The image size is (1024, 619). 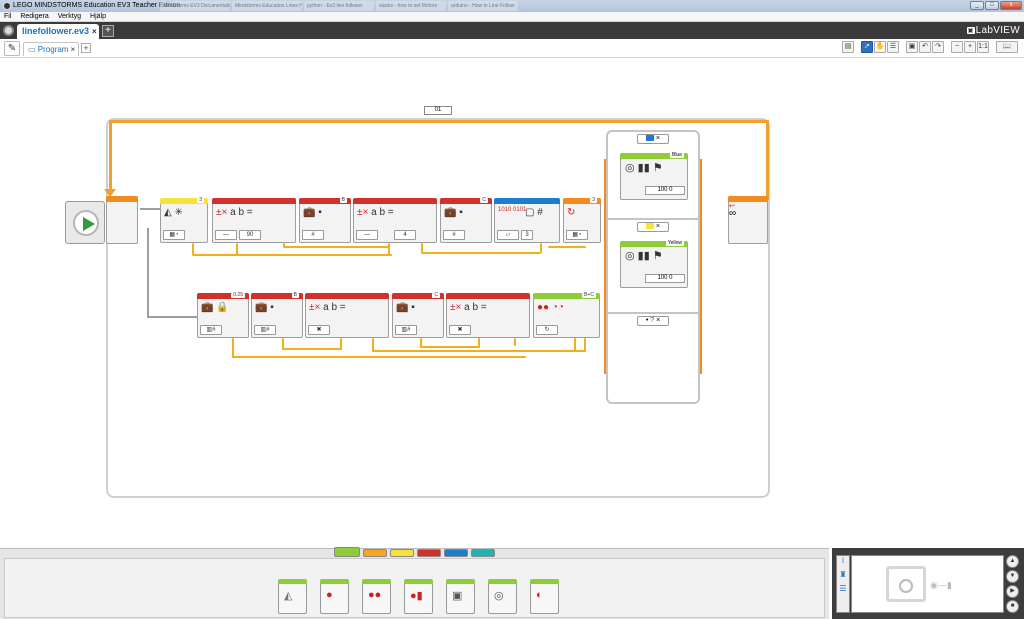 What do you see at coordinates (184, 220) in the screenshot?
I see `color-sensor-block-1: 3 ◭ ✳ ▦◔` at bounding box center [184, 220].